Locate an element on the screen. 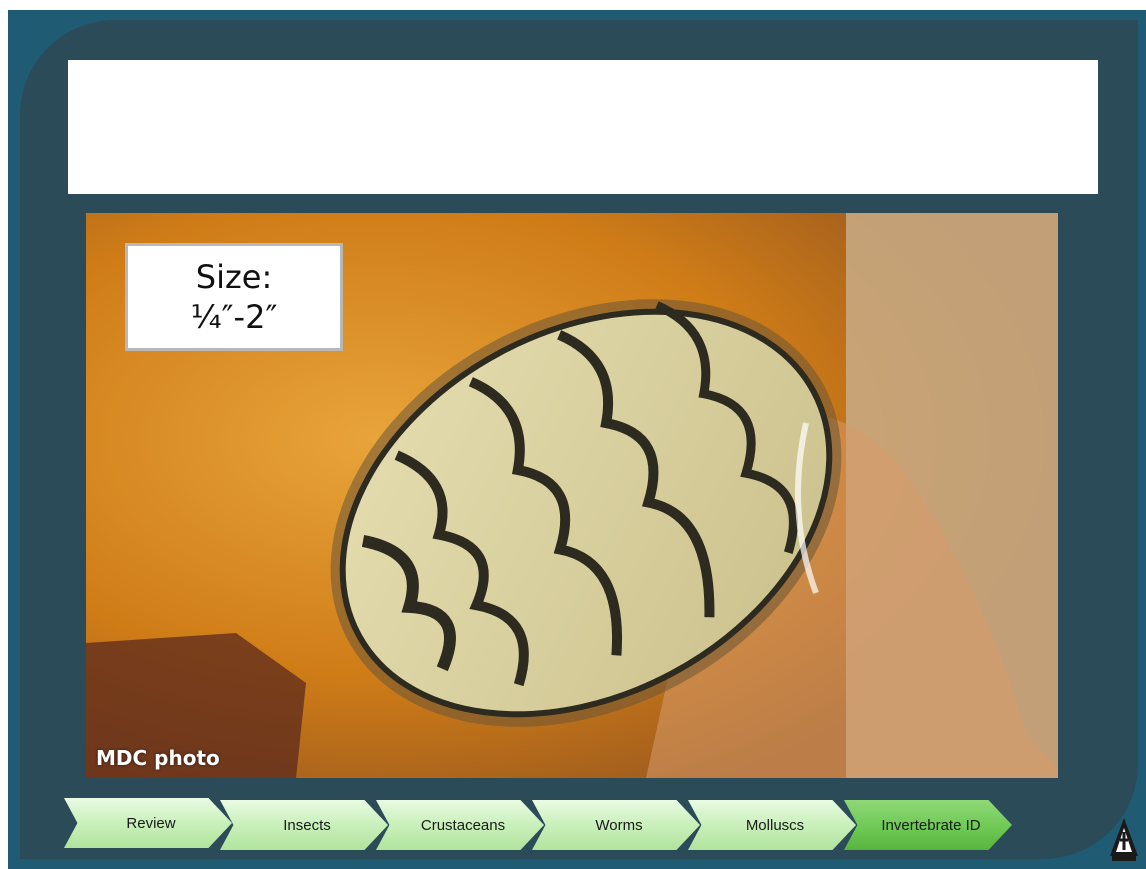  size-label-box: Size: ¼″-2″ is located at coordinates (234, 297).